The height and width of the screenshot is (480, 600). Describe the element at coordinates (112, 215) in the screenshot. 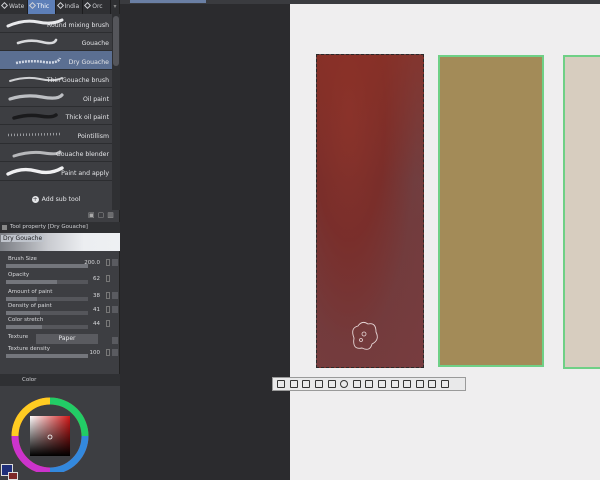

I see `trash-icon: ▥` at that location.